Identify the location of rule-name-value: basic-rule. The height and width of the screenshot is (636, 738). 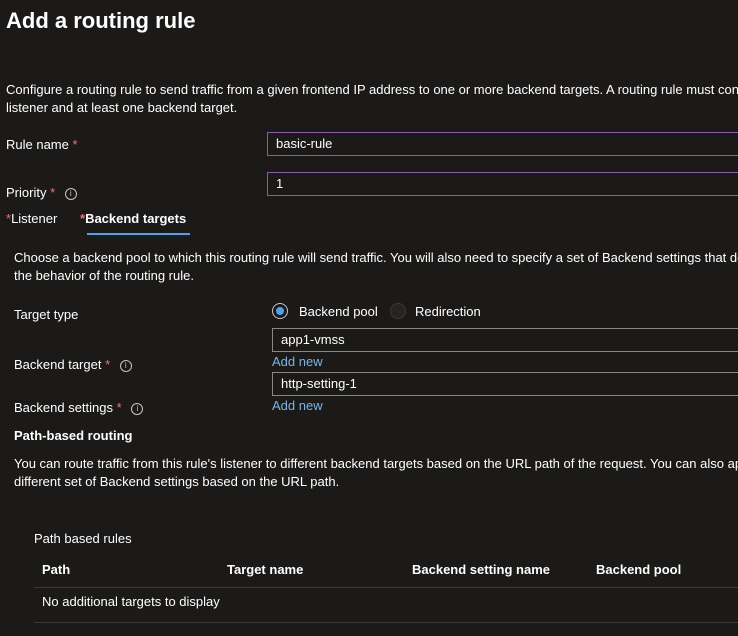
(304, 143).